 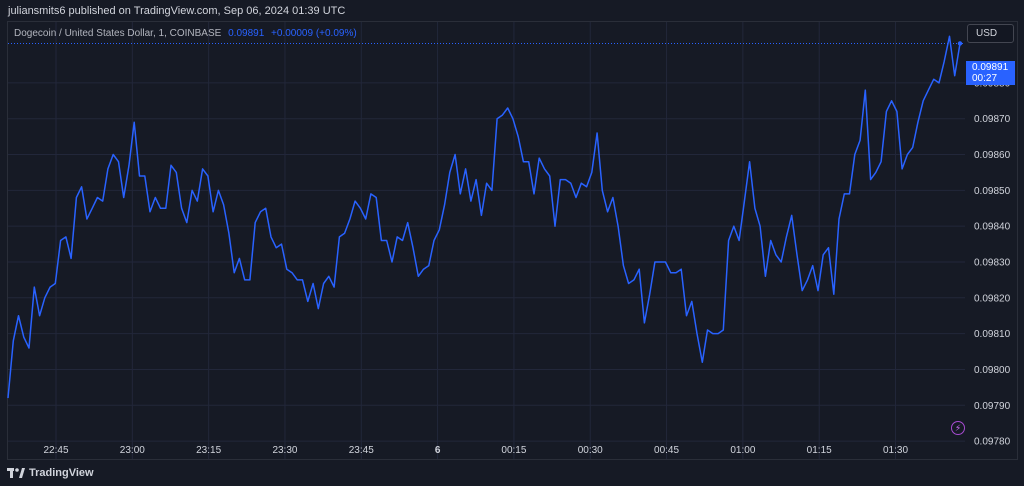 What do you see at coordinates (992, 155) in the screenshot?
I see `y-tick-label: 0.09860` at bounding box center [992, 155].